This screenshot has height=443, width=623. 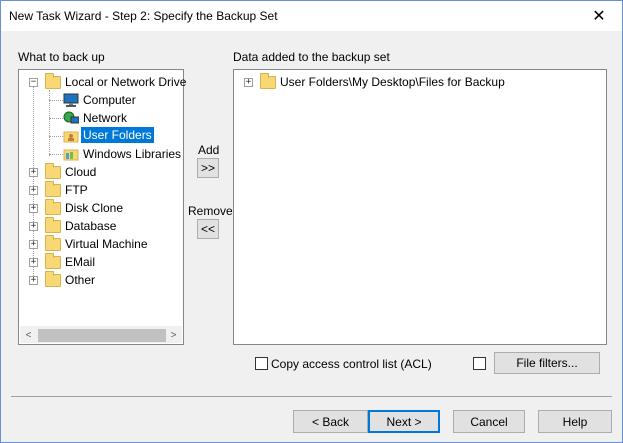 What do you see at coordinates (80, 262) in the screenshot?
I see `tree-node-label: EMail` at bounding box center [80, 262].